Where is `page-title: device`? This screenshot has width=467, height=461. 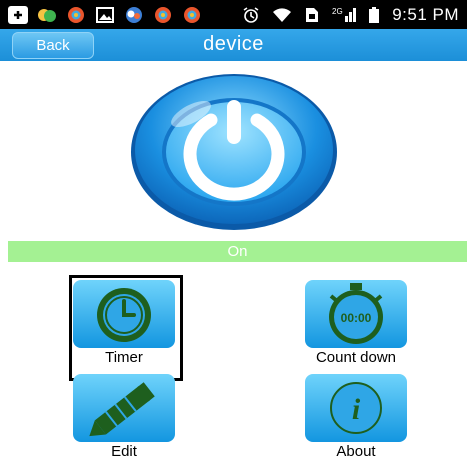 page-title: device is located at coordinates (233, 44).